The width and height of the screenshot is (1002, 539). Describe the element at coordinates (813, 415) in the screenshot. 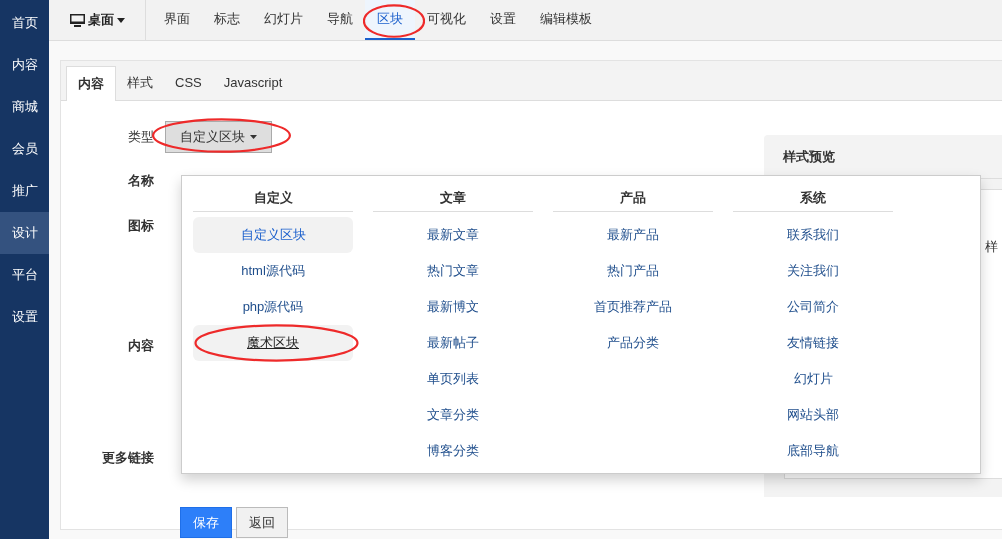

I see `menu-item: 网站头部` at that location.